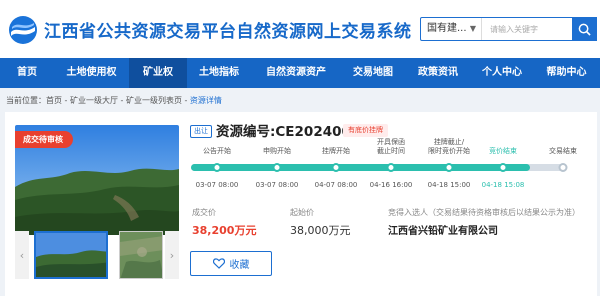  Describe the element at coordinates (44, 139) in the screenshot. I see `status-tag: 成交待审核` at that location.